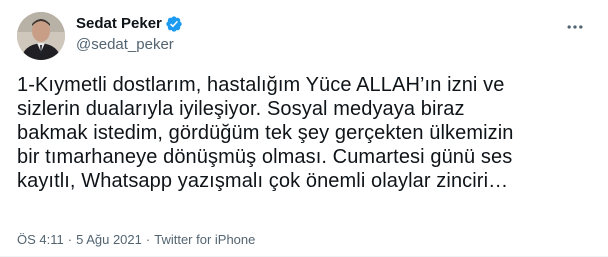 This screenshot has width=608, height=257. What do you see at coordinates (40, 239) in the screenshot?
I see `tweet-time: ÖS 4:11` at bounding box center [40, 239].